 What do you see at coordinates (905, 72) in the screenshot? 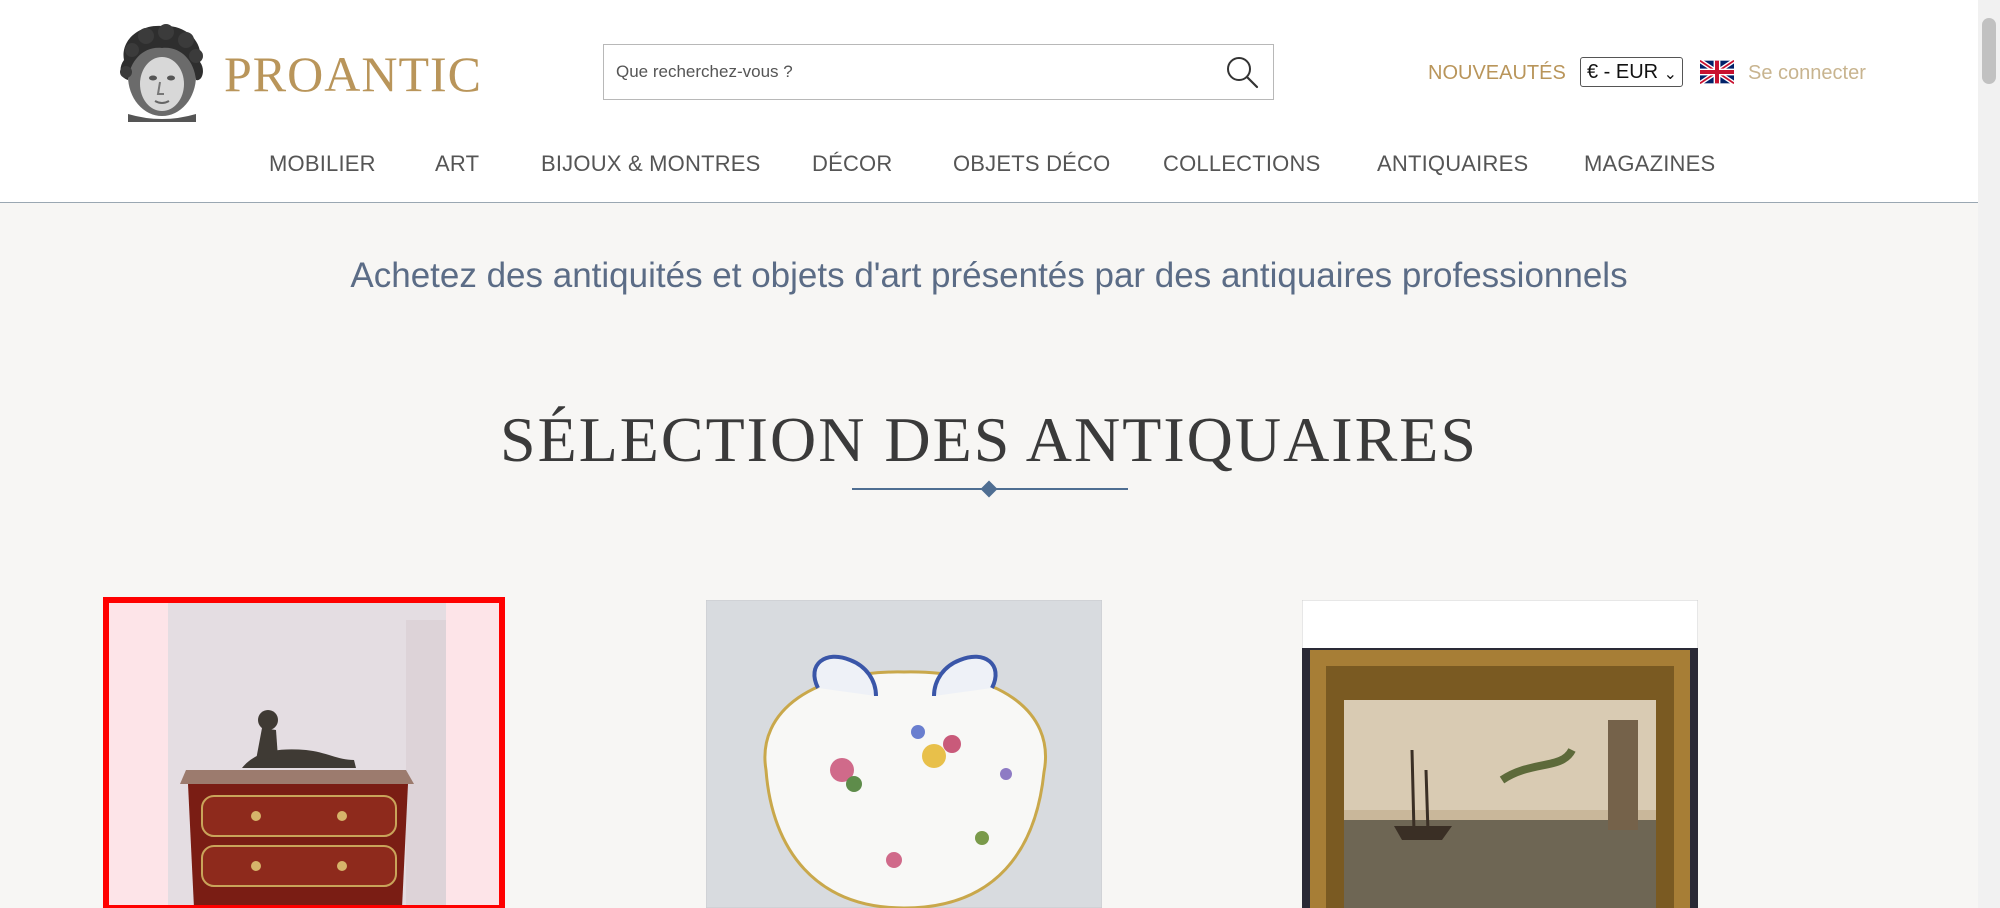
I see `search-input` at bounding box center [905, 72].